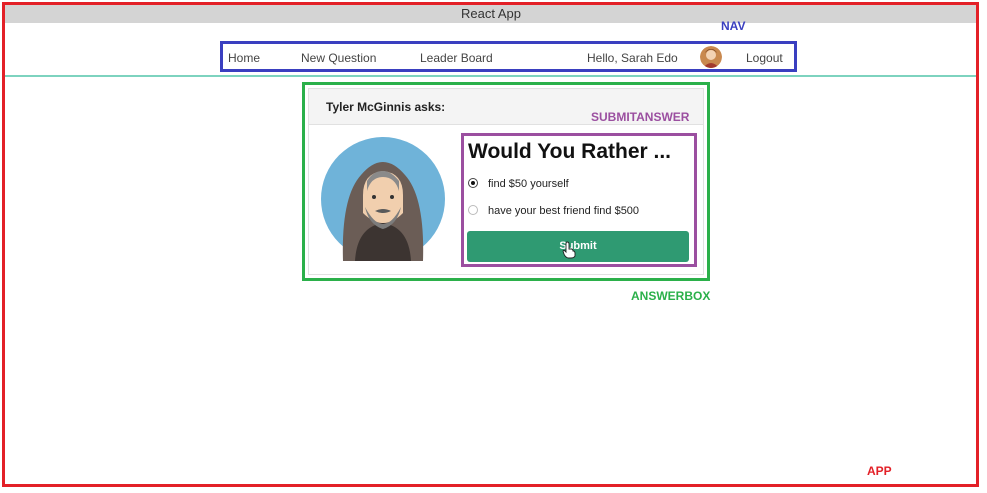 Image resolution: width=987 pixels, height=493 pixels. Describe the element at coordinates (244, 58) in the screenshot. I see `nav-home-link: Home` at that location.